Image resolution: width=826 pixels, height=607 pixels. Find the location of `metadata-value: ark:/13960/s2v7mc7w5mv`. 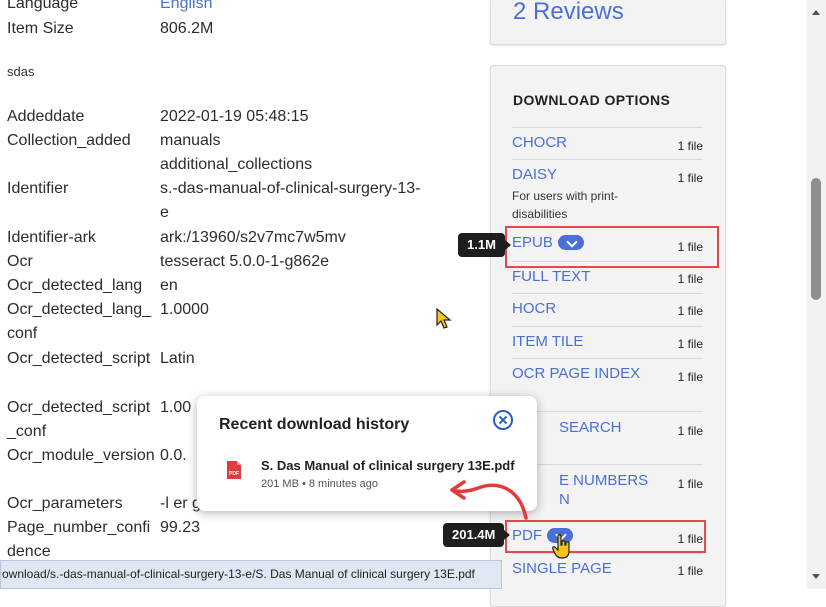

metadata-value: ark:/13960/s2v7mc7w5mv is located at coordinates (253, 237).